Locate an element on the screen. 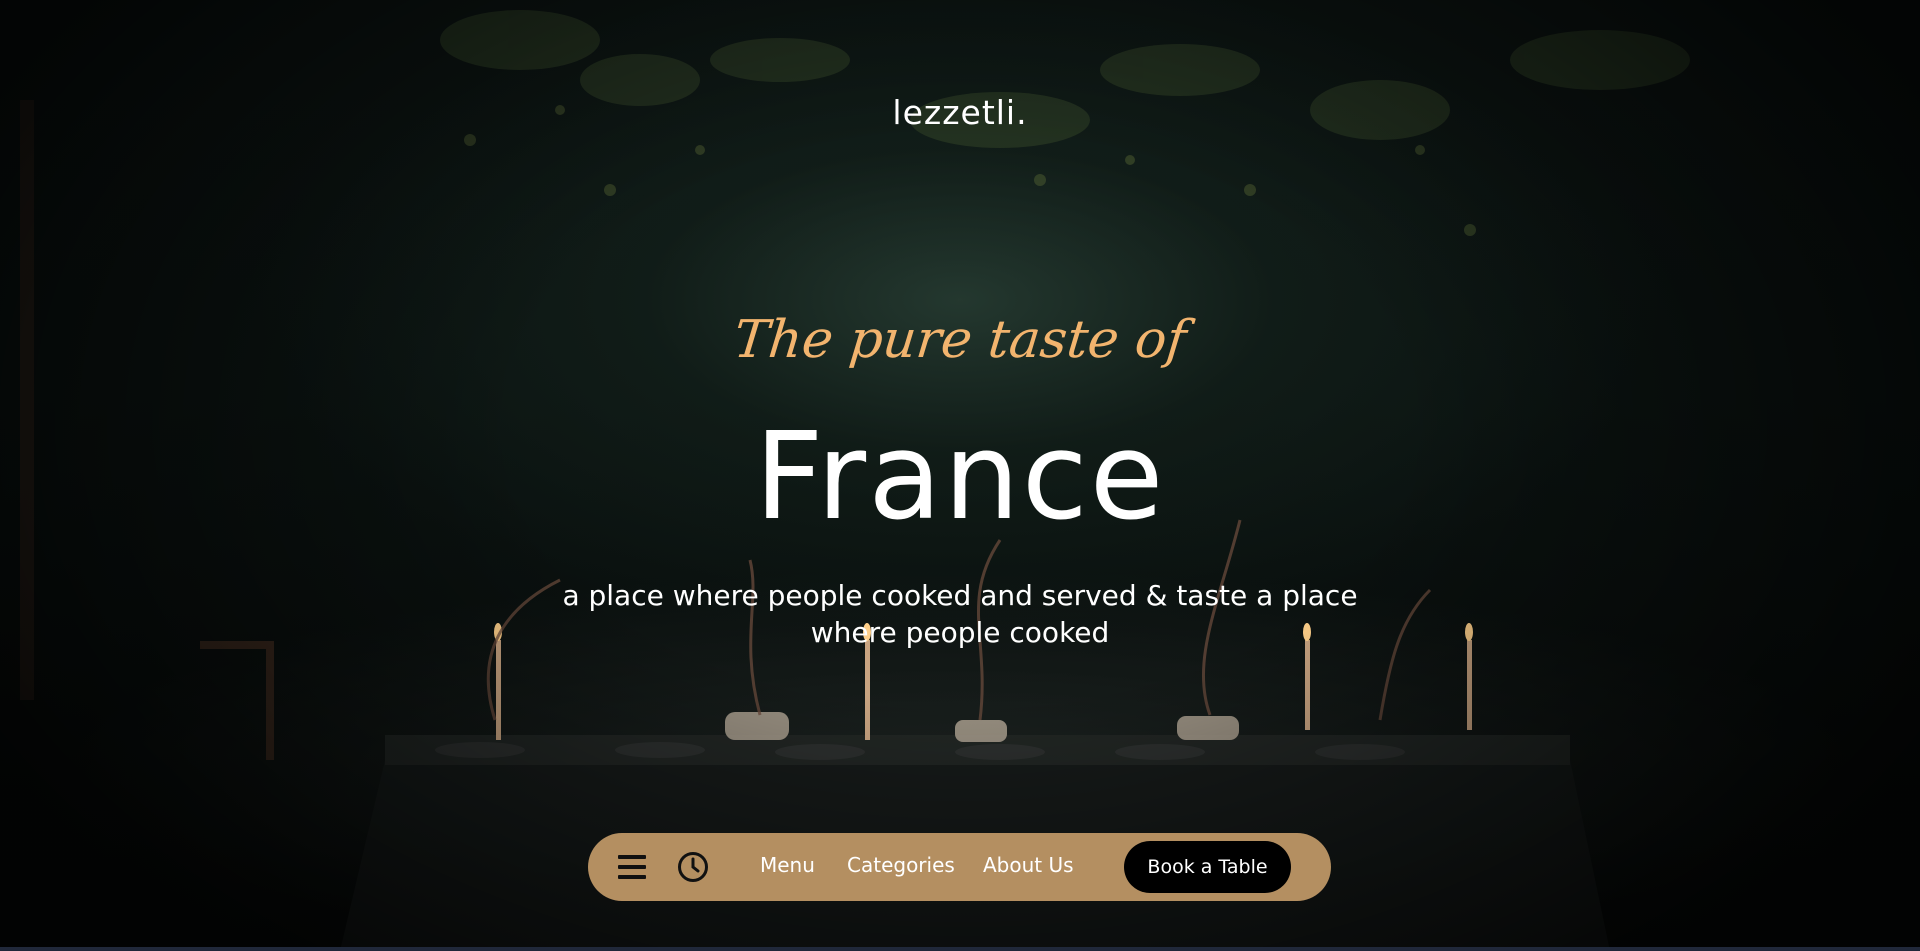 The image size is (1920, 951). page-bottom-border is located at coordinates (960, 949).